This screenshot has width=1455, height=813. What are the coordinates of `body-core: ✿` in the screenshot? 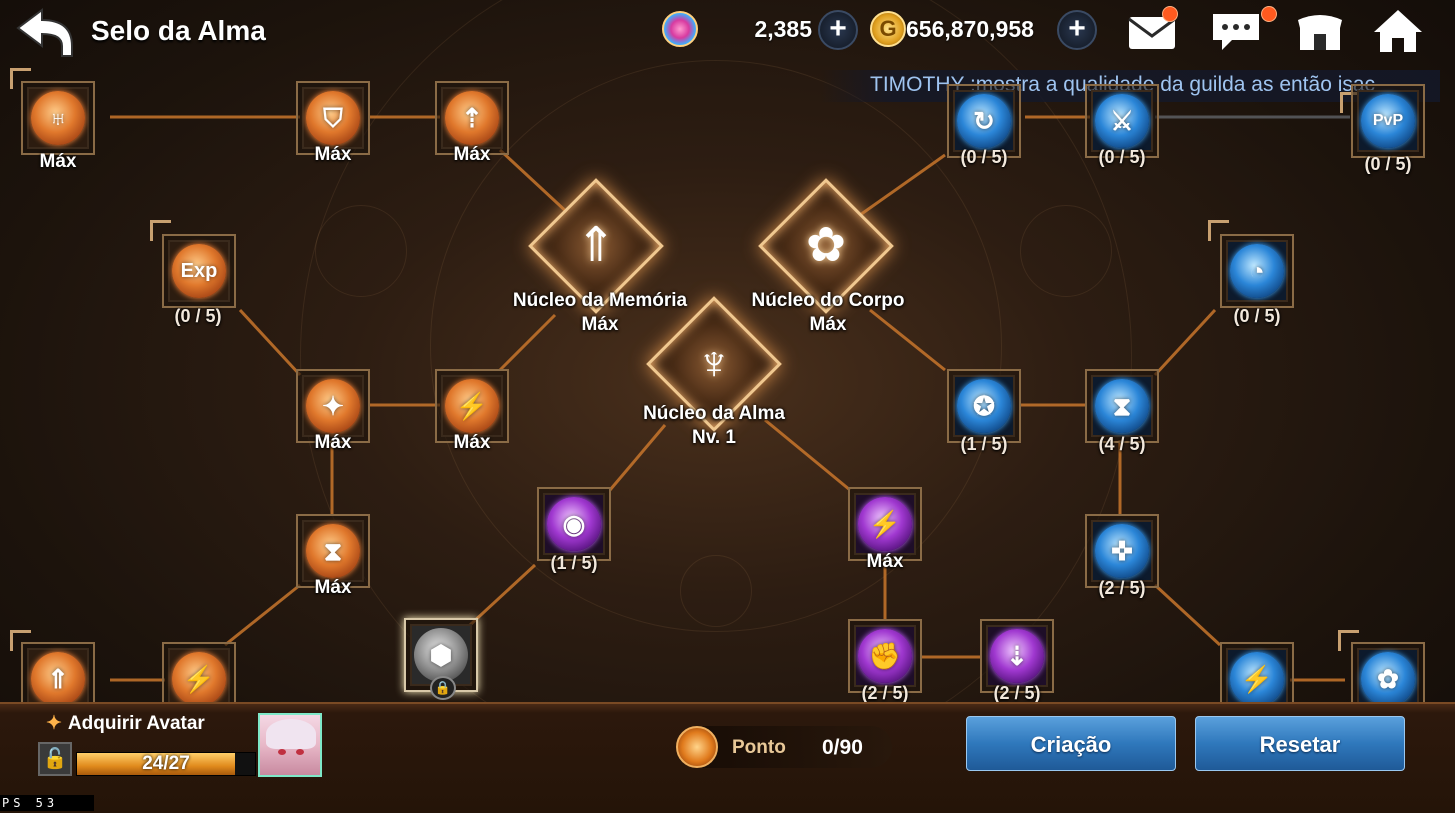 It's located at (826, 246).